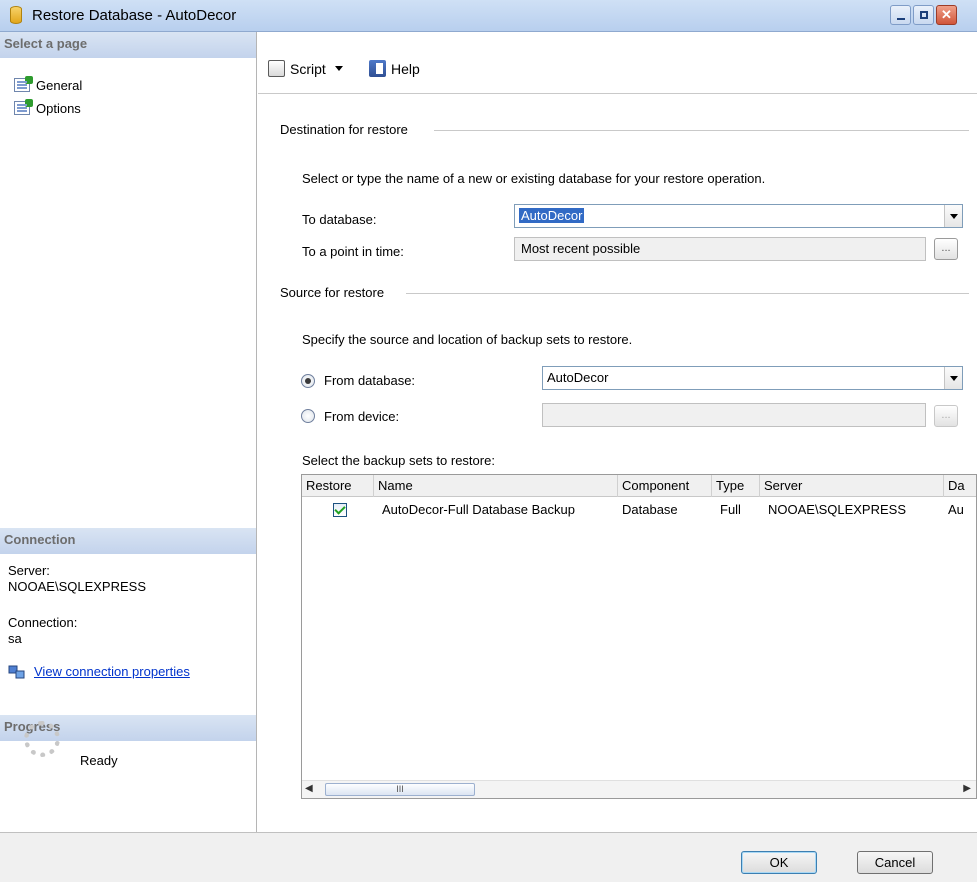 This screenshot has height=882, width=977. What do you see at coordinates (29, 570) in the screenshot?
I see `server-label: Server:` at bounding box center [29, 570].